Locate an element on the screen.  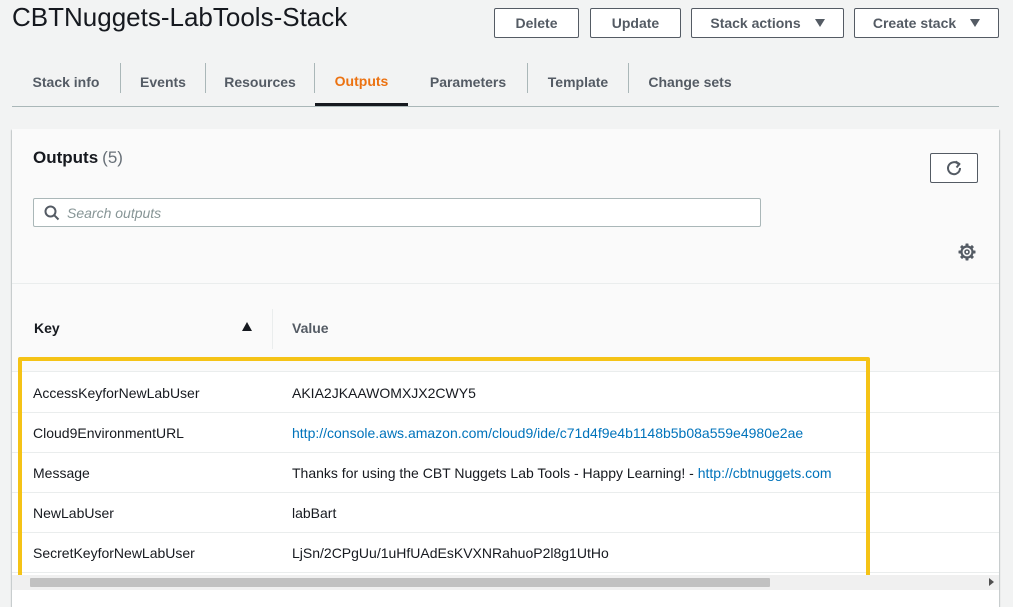
delete-button-label: Delete is located at coordinates (536, 23).